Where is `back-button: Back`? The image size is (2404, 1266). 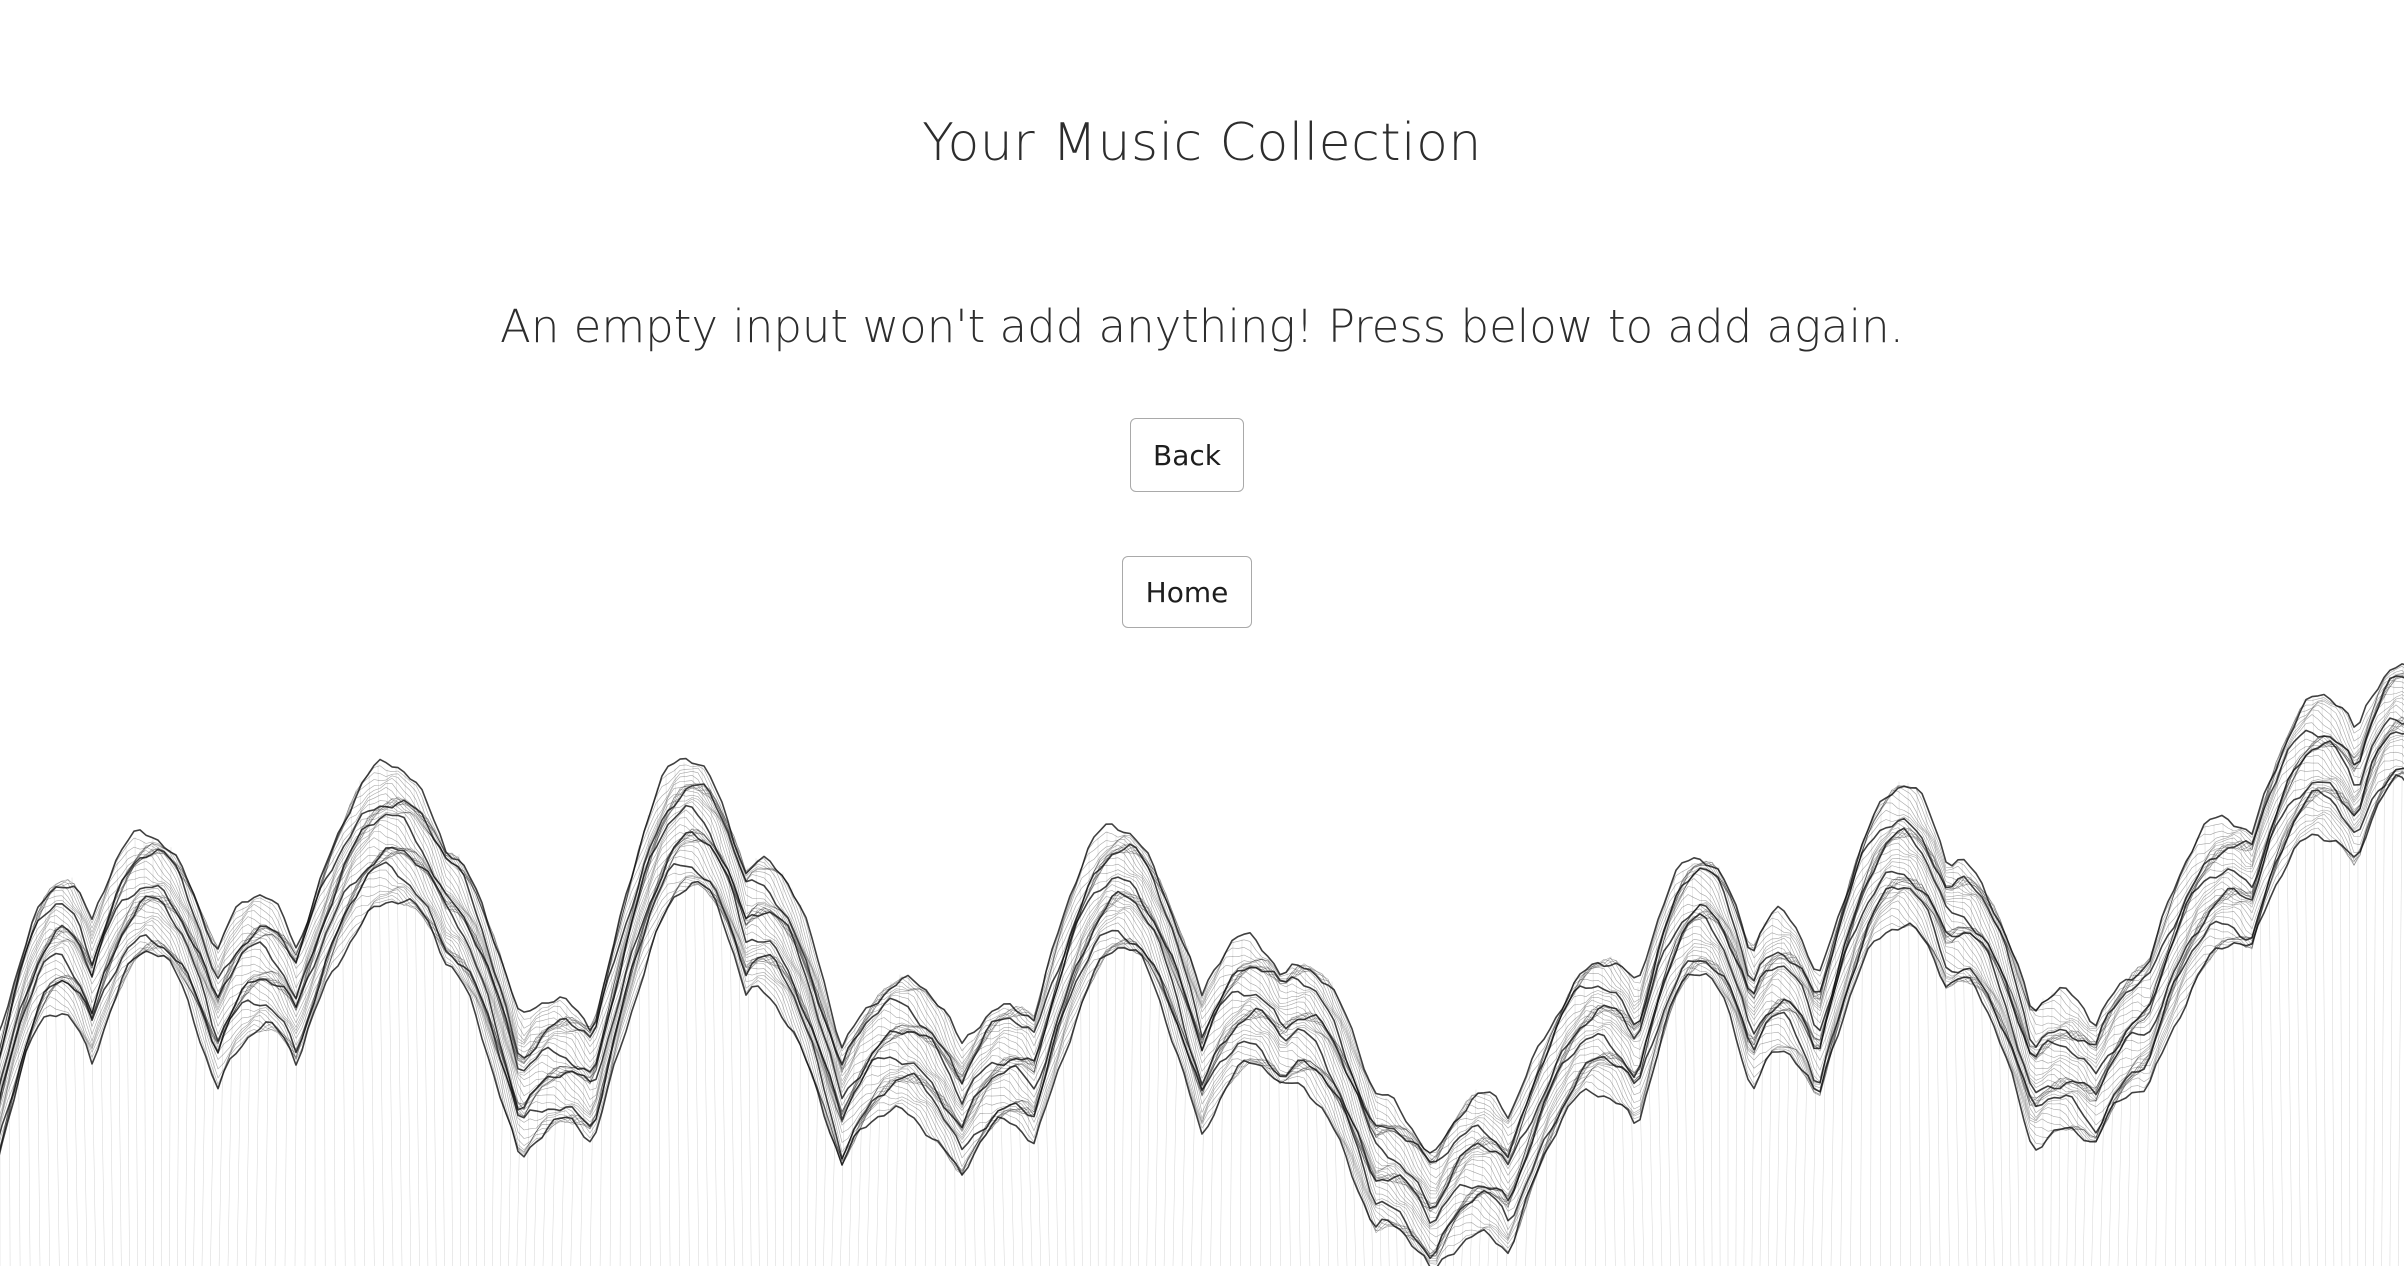 back-button: Back is located at coordinates (1187, 455).